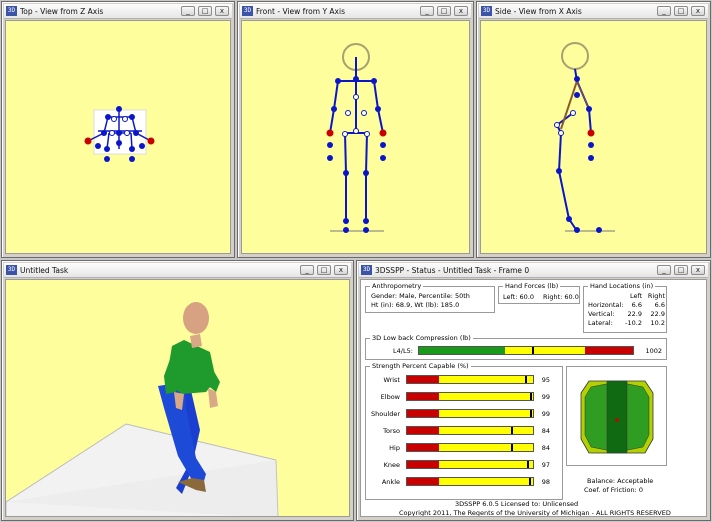 The height and width of the screenshot is (522, 712). I want to click on hand-location-label: Vertical:, so click(601, 314).